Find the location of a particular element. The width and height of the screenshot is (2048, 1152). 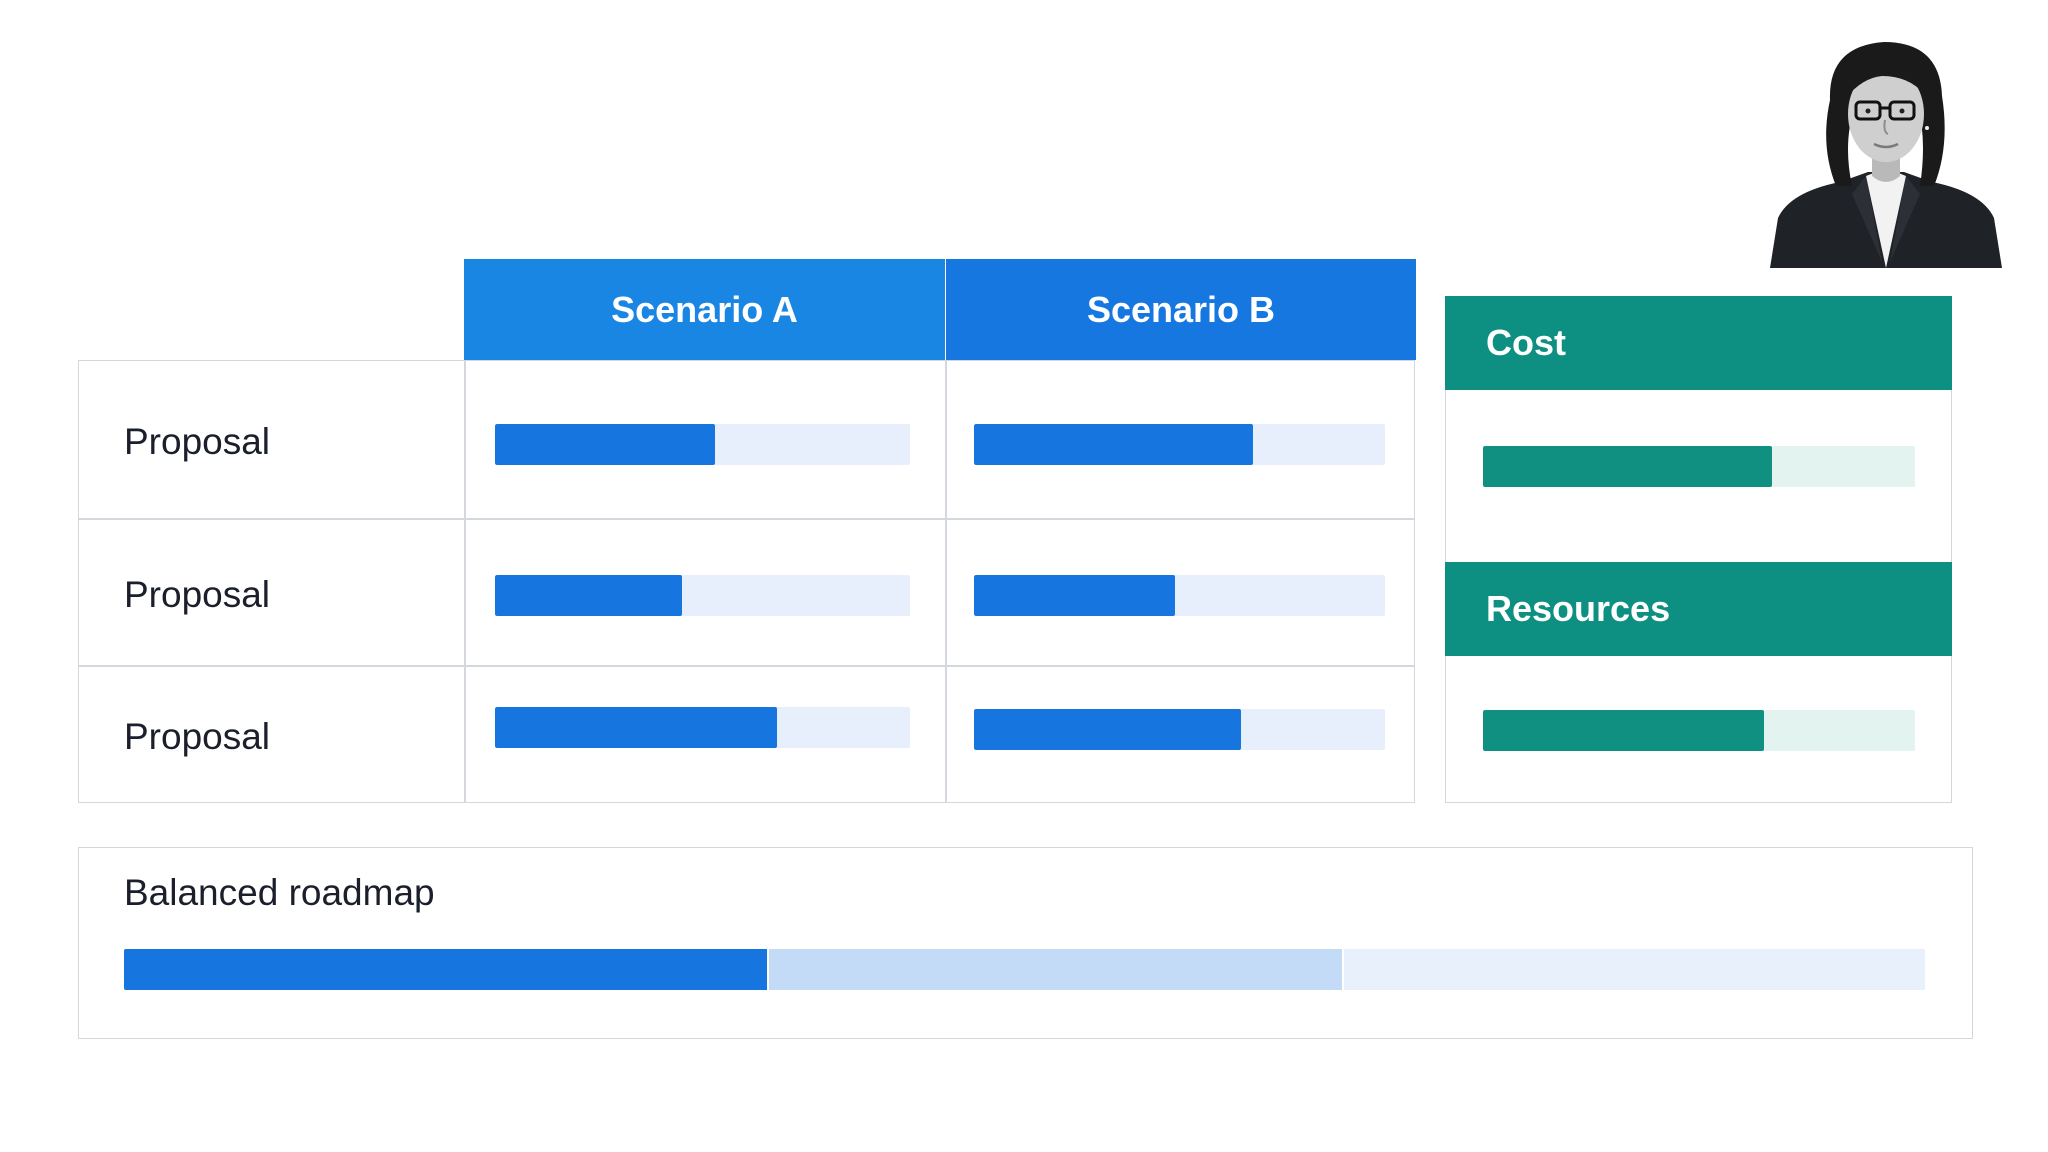

cost-bar-fill is located at coordinates (1628, 466).